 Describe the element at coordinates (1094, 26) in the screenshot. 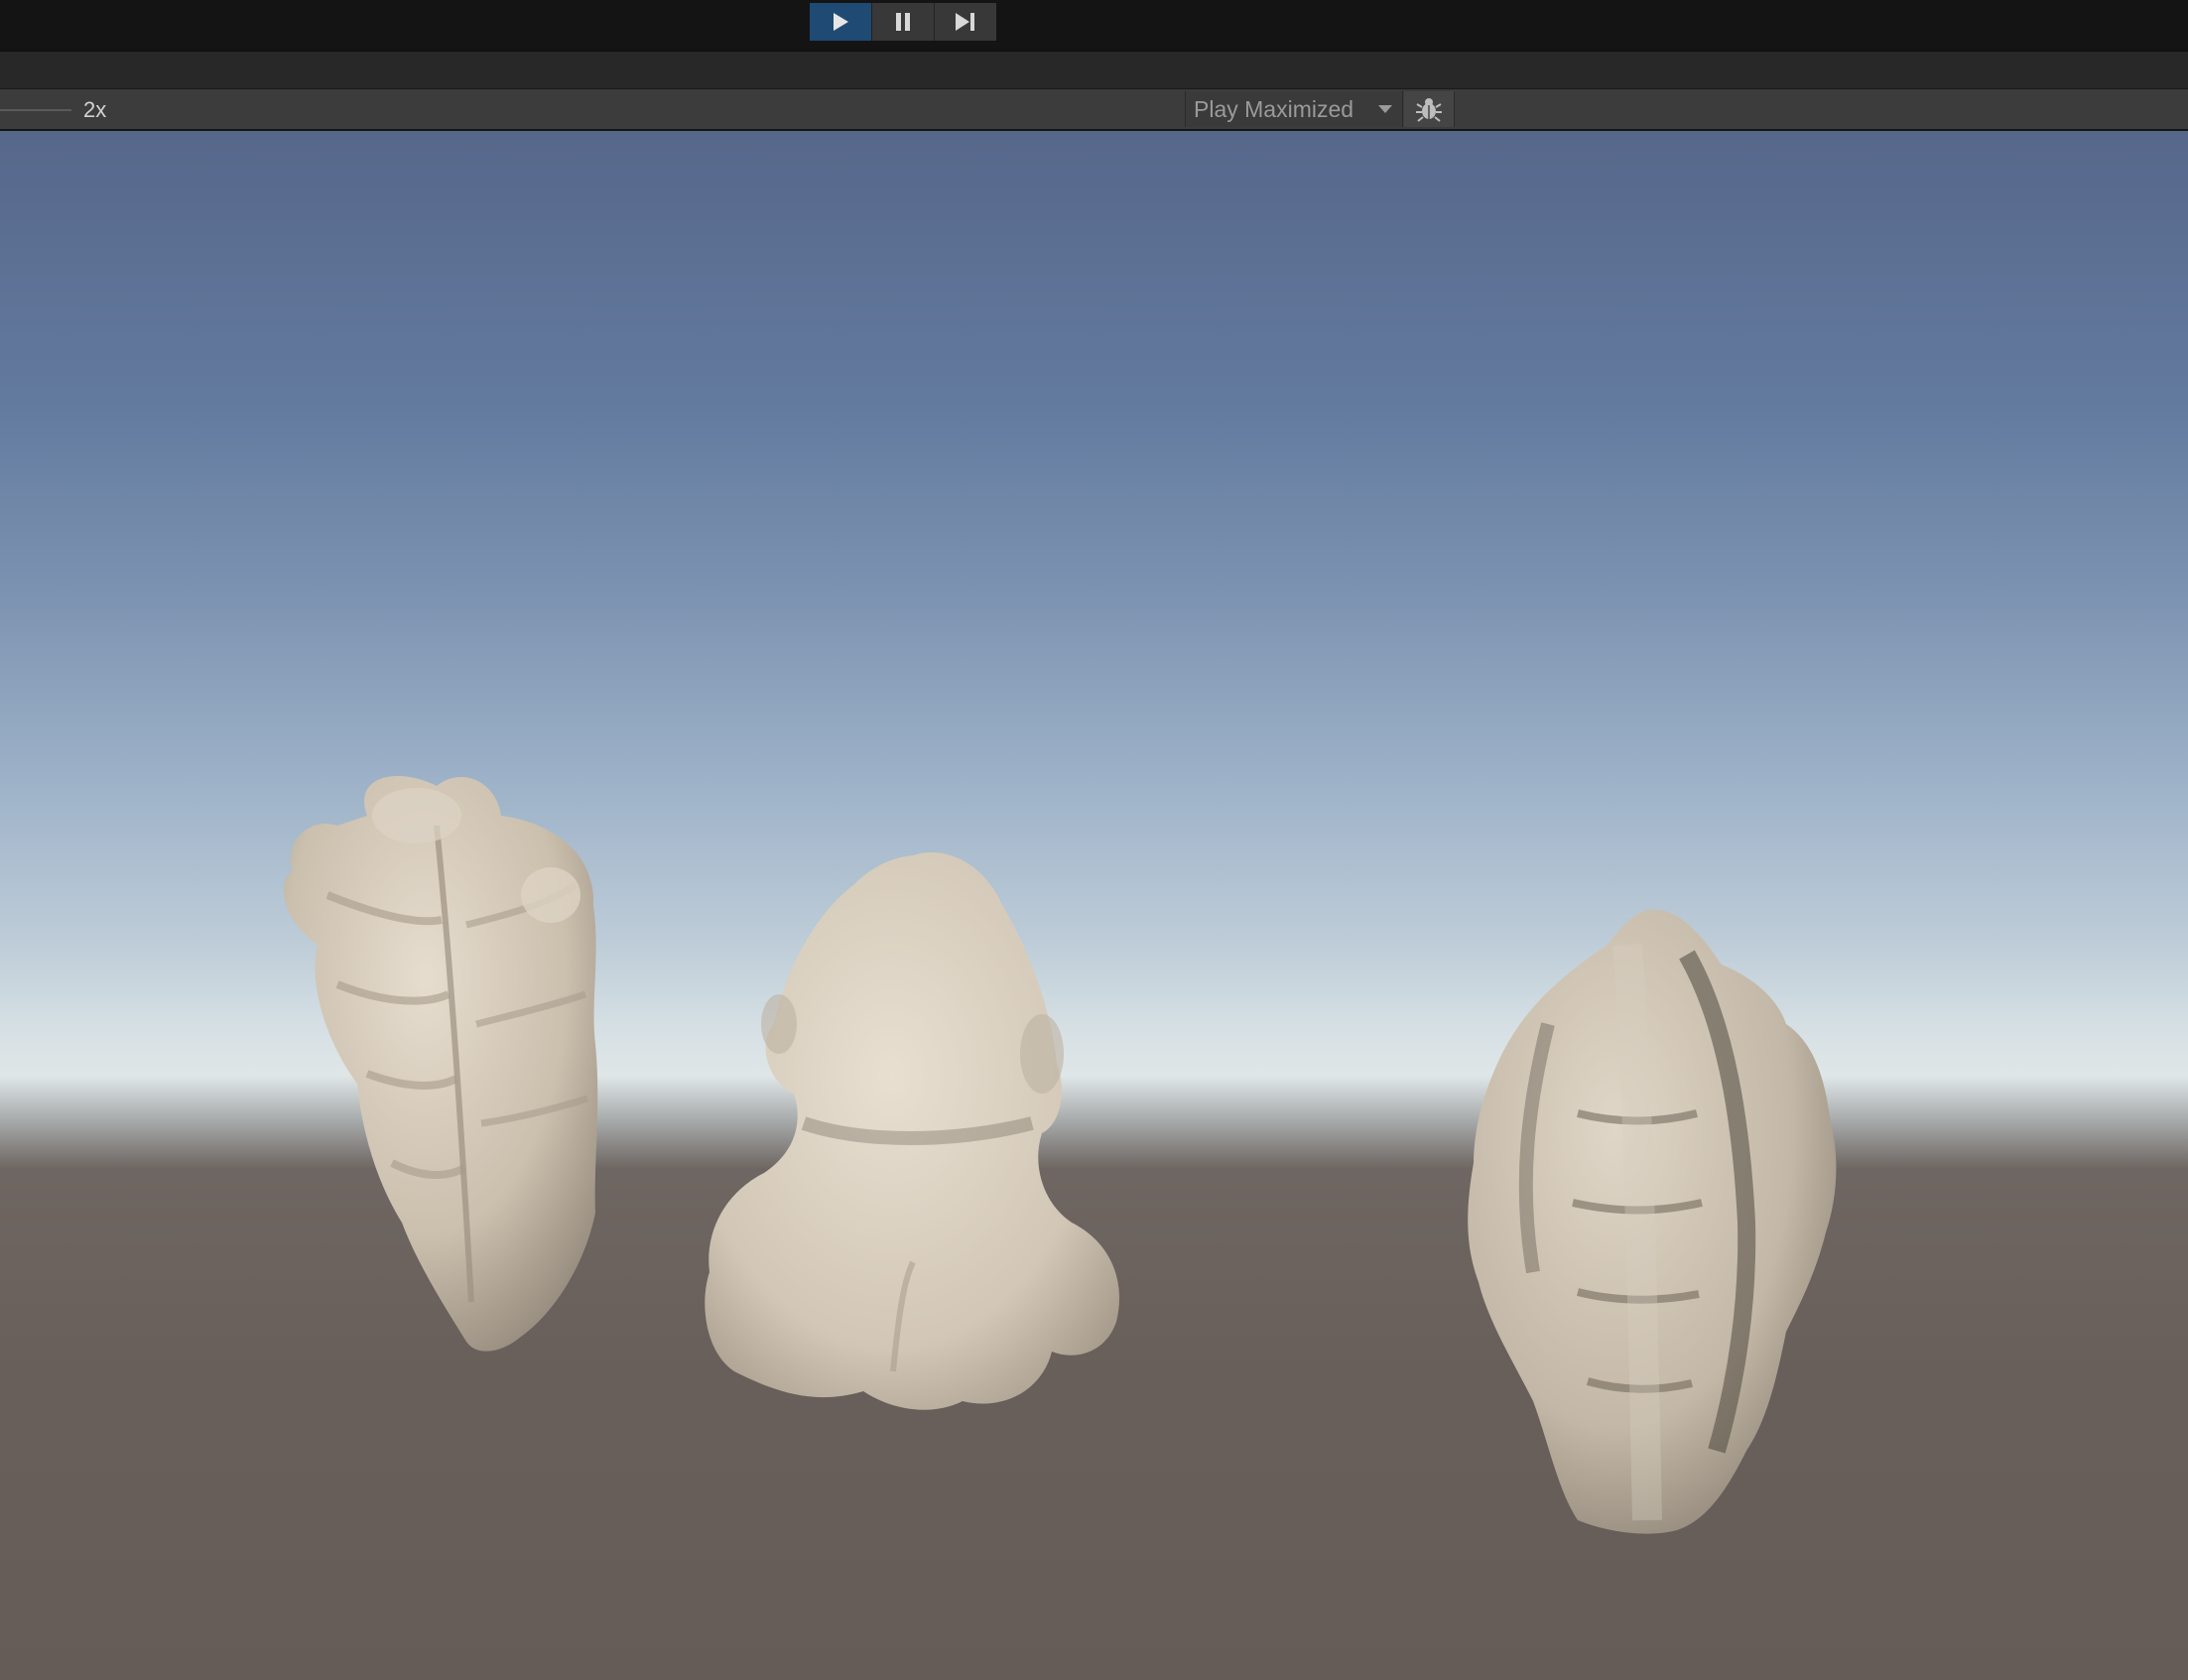

I see `main-toolbar` at that location.